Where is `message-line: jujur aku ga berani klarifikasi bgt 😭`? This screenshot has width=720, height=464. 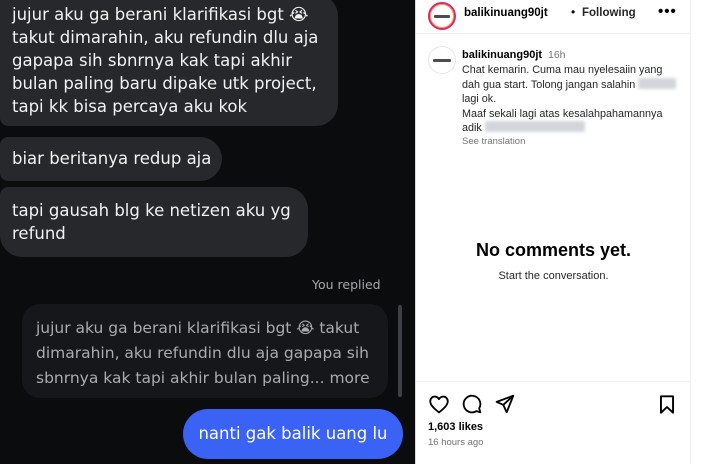 message-line: jujur aku ga berani klarifikasi bgt 😭 is located at coordinates (160, 14).